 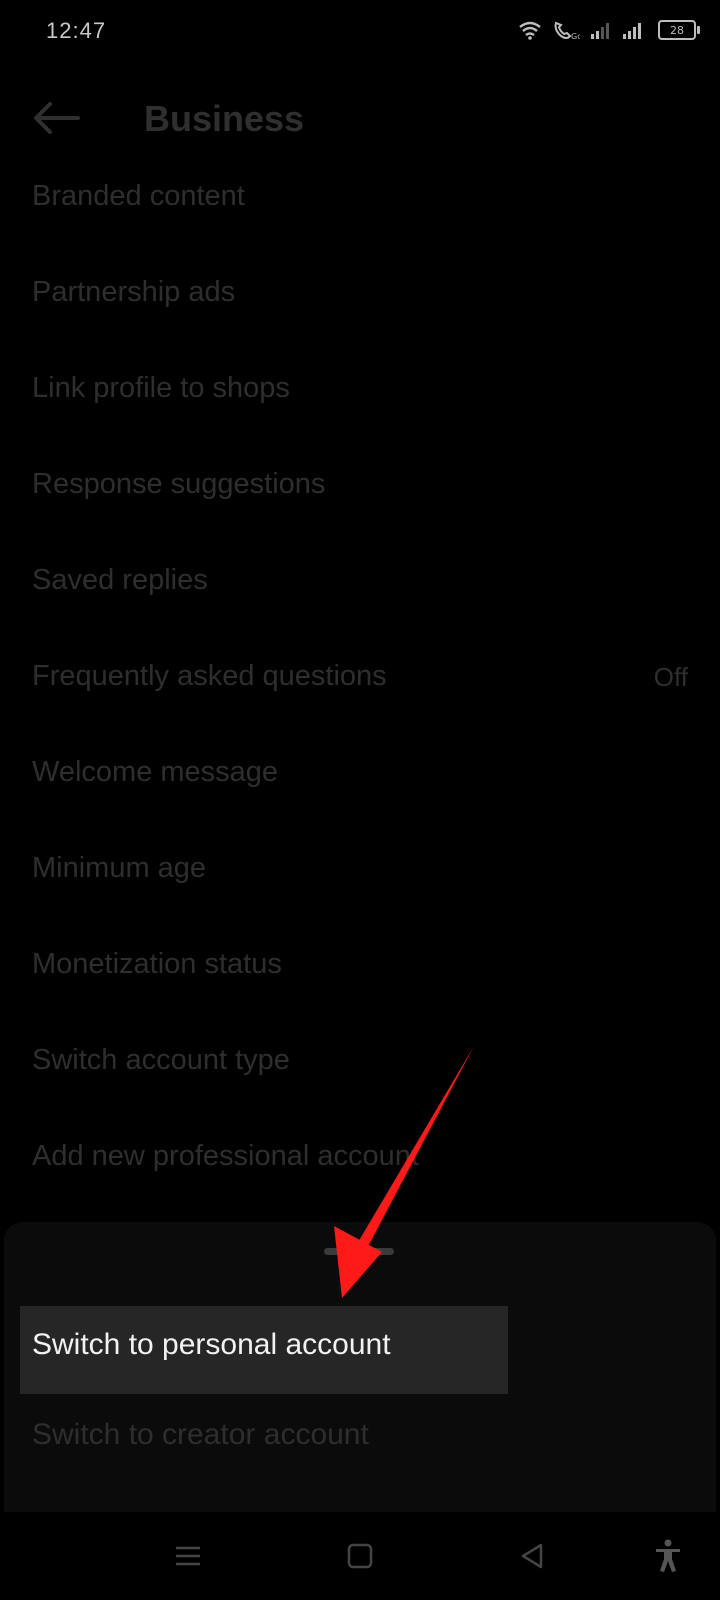 What do you see at coordinates (155, 772) in the screenshot?
I see `menu-item-label: Welcome message` at bounding box center [155, 772].